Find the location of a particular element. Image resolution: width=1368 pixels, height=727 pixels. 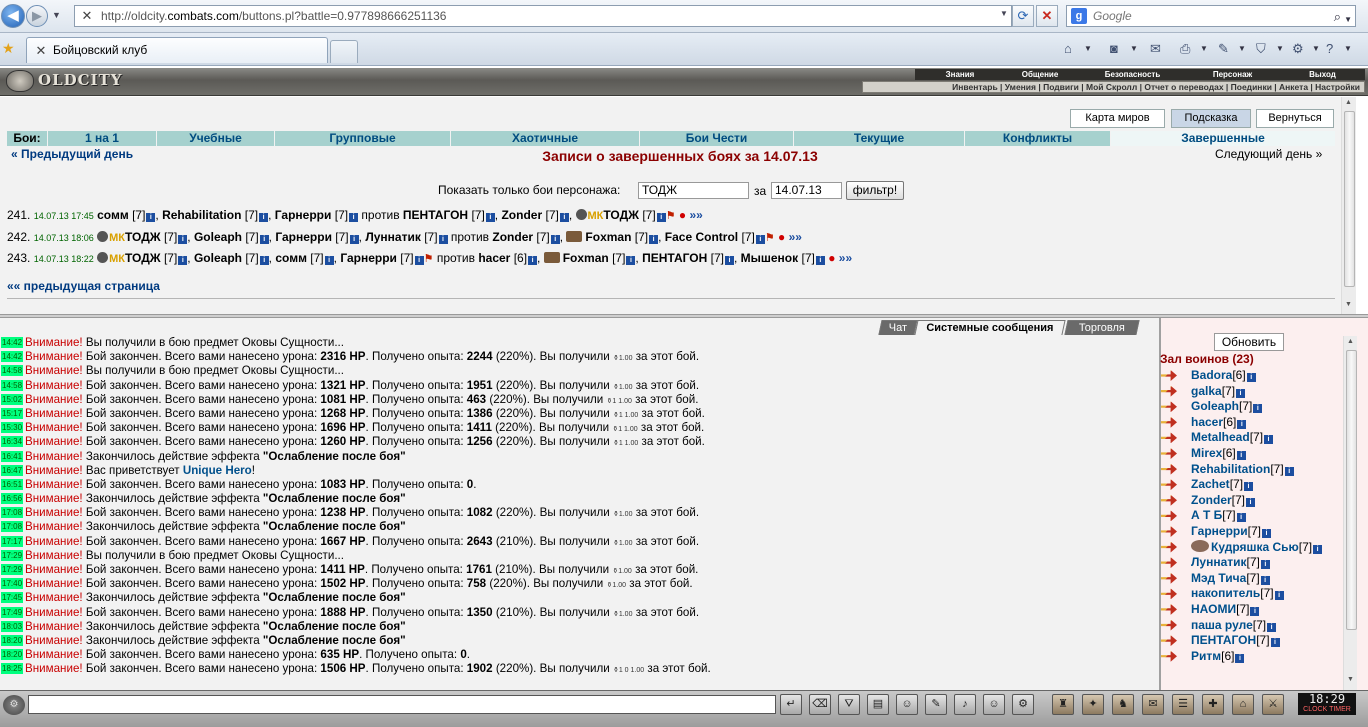

favorites-star-icon: ★ is located at coordinates (8, 48).